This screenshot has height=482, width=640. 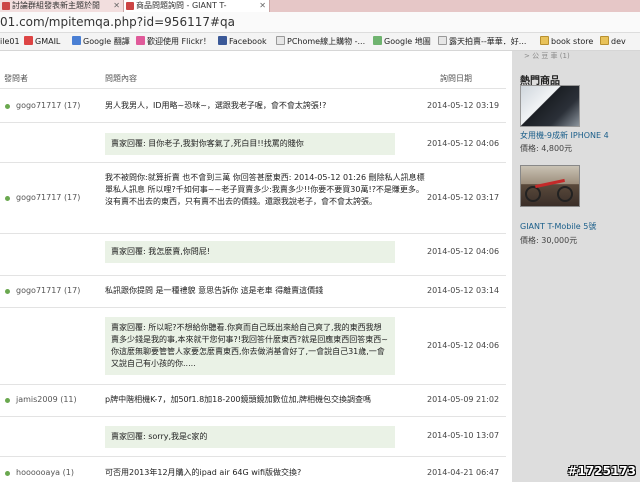 What do you see at coordinates (140, 40) in the screenshot?
I see `flickr-icon` at bounding box center [140, 40].